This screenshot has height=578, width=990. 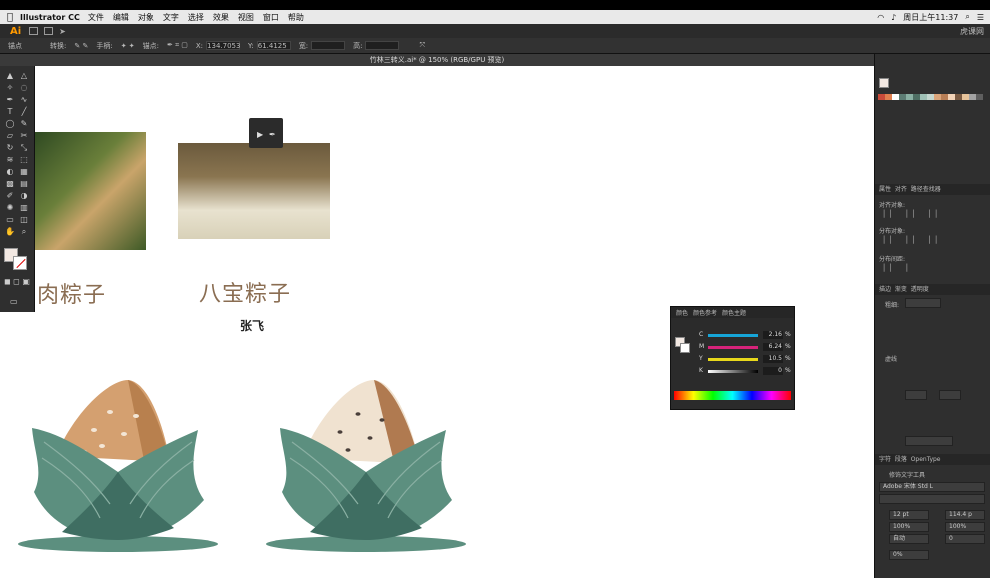 I want to click on volume-icon: ♪, so click(x=893, y=17).